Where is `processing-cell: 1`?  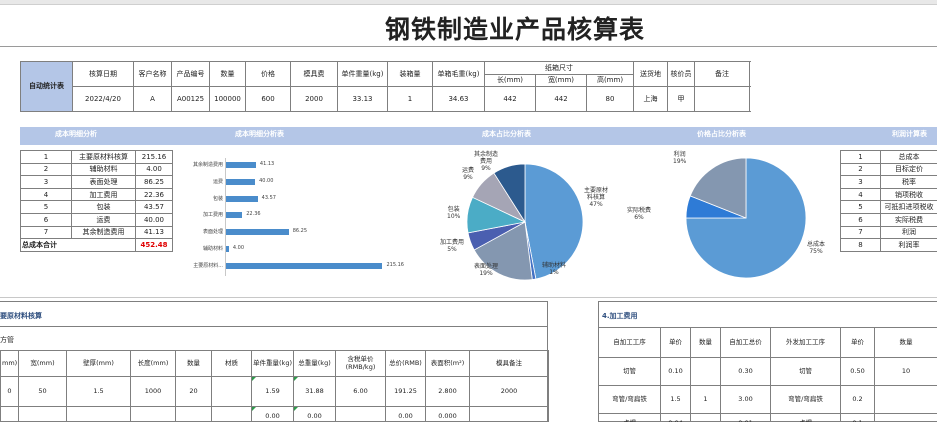 processing-cell: 1 is located at coordinates (705, 399).